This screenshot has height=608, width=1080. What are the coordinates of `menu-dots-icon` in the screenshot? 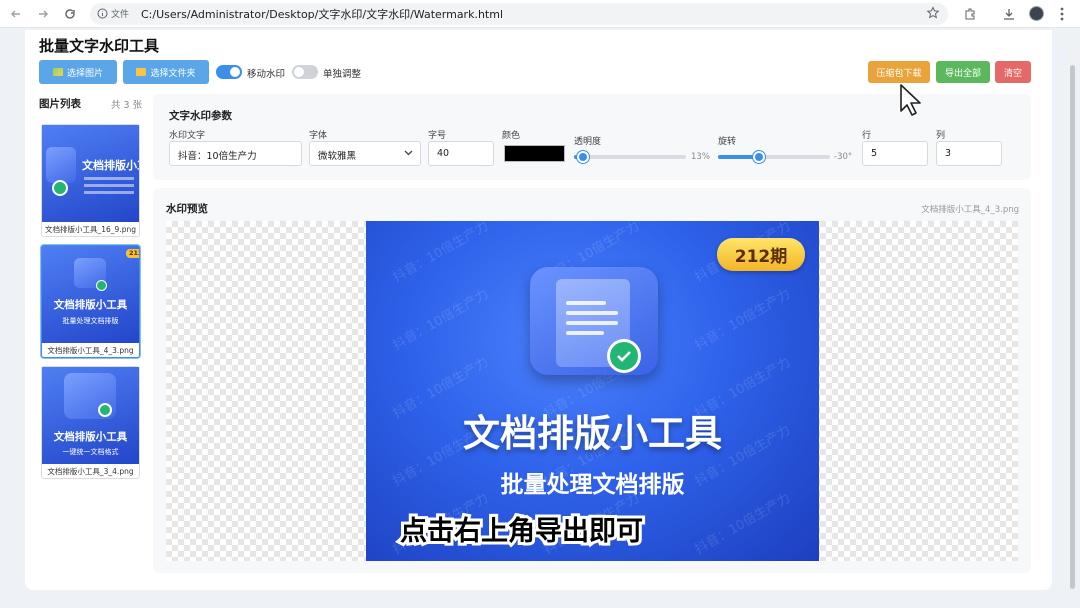 It's located at (1062, 14).